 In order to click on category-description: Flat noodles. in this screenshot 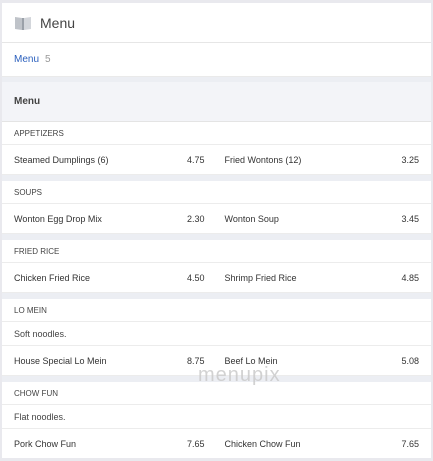, I will do `click(216, 417)`.